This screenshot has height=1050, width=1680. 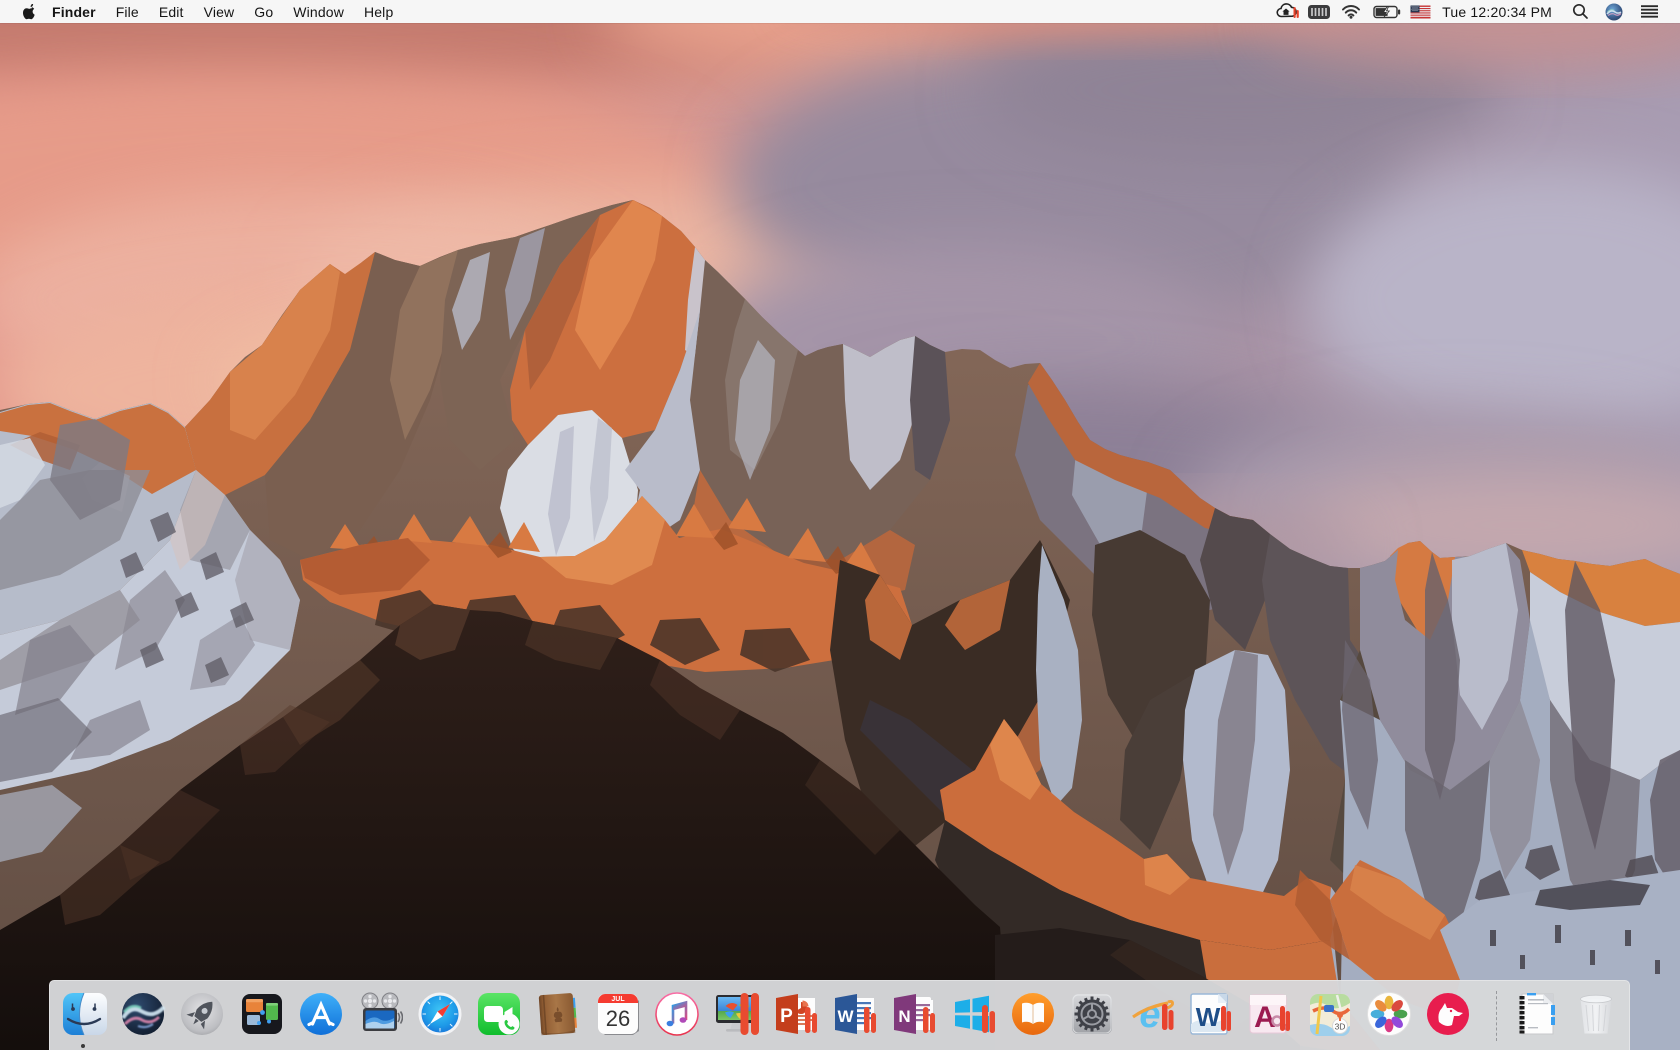 What do you see at coordinates (1149, 1015) in the screenshot?
I see `svg-text: e` at bounding box center [1149, 1015].